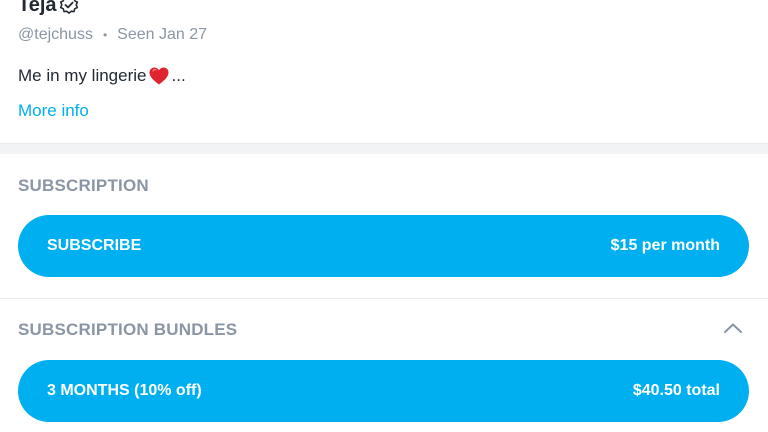 This screenshot has width=768, height=432. I want to click on chevron-up-icon, so click(733, 328).